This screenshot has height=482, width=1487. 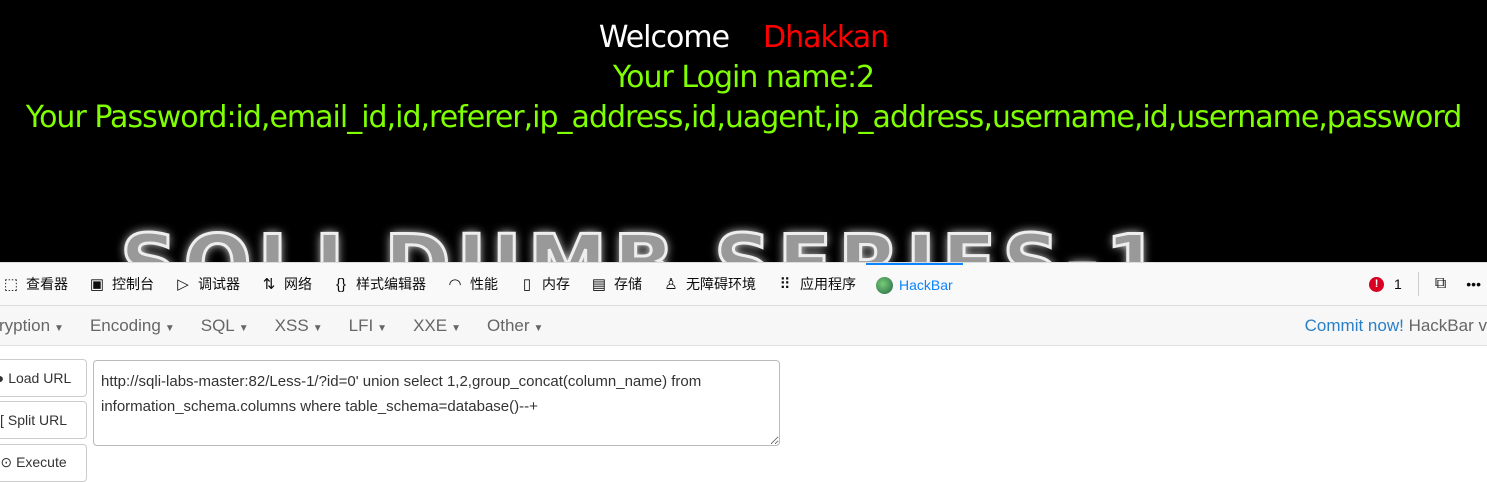 What do you see at coordinates (743, 77) in the screenshot?
I see `login-name: Your Login name:2` at bounding box center [743, 77].